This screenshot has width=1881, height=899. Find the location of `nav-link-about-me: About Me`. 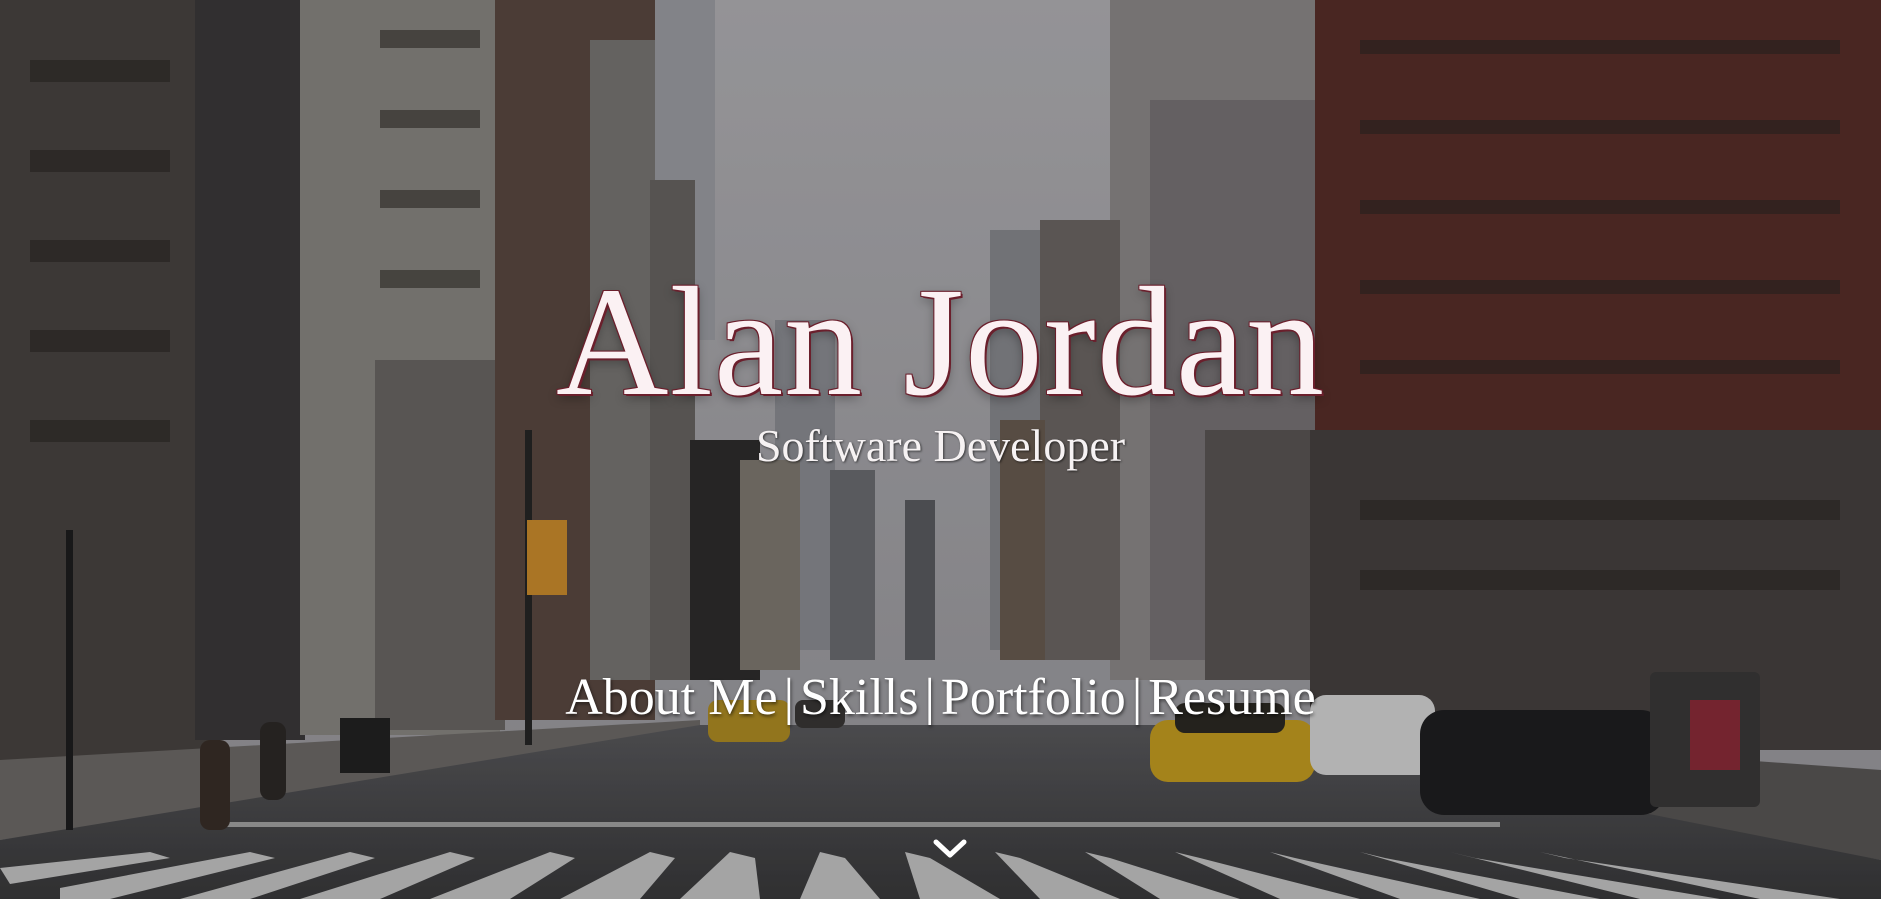

nav-link-about-me: About Me is located at coordinates (671, 697).